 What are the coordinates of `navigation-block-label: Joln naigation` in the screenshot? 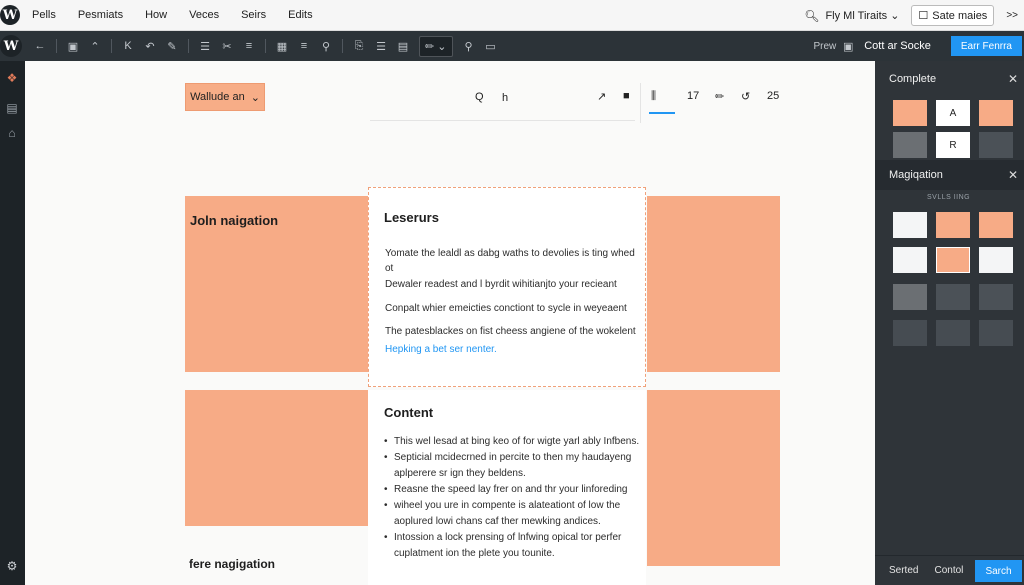 It's located at (234, 220).